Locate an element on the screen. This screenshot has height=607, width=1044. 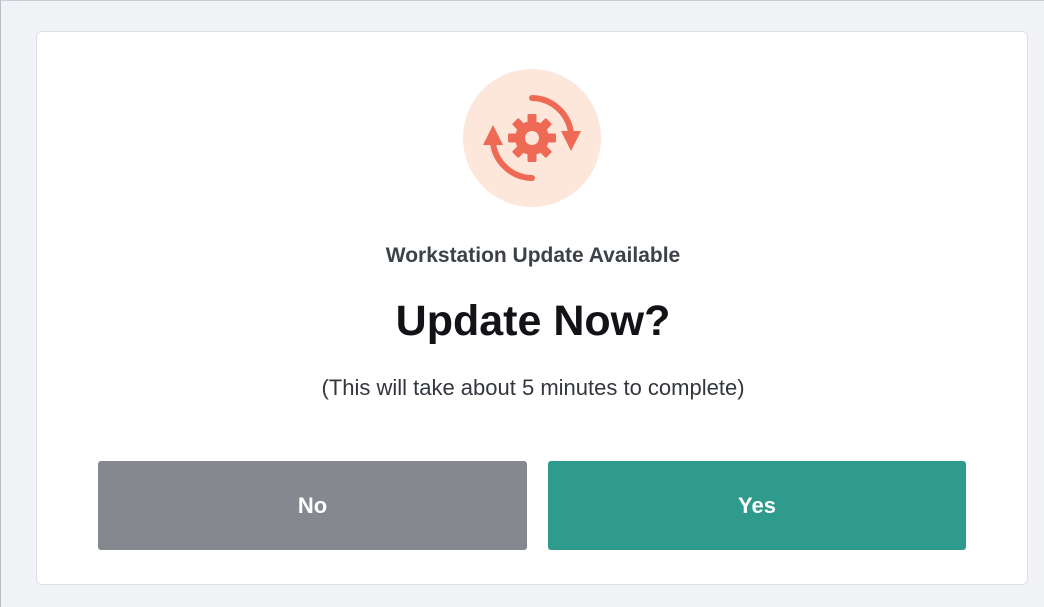
sync-gear-icon is located at coordinates (532, 138).